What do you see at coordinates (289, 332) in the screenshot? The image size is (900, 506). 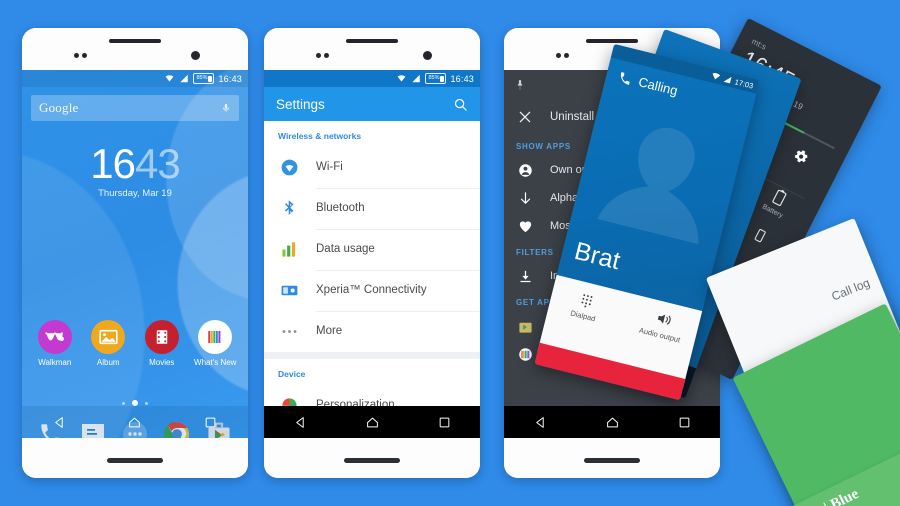 I see `more-icon` at bounding box center [289, 332].